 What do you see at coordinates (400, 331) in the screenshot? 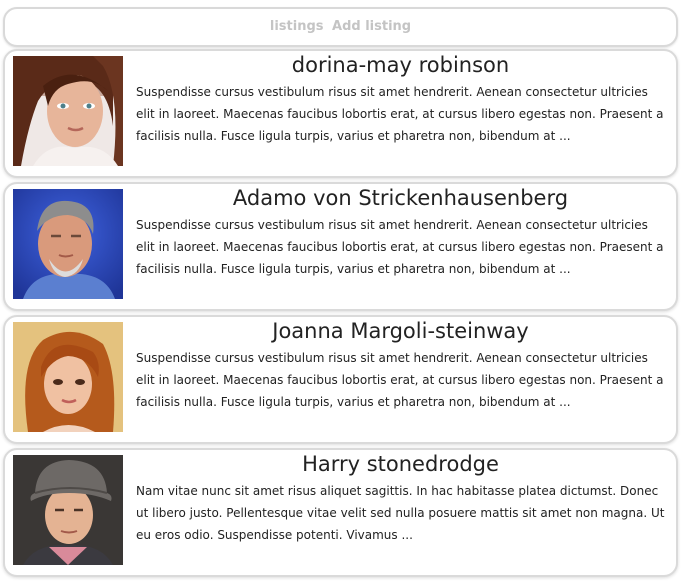
I see `listing-name: Joanna Margoli-steinway` at bounding box center [400, 331].